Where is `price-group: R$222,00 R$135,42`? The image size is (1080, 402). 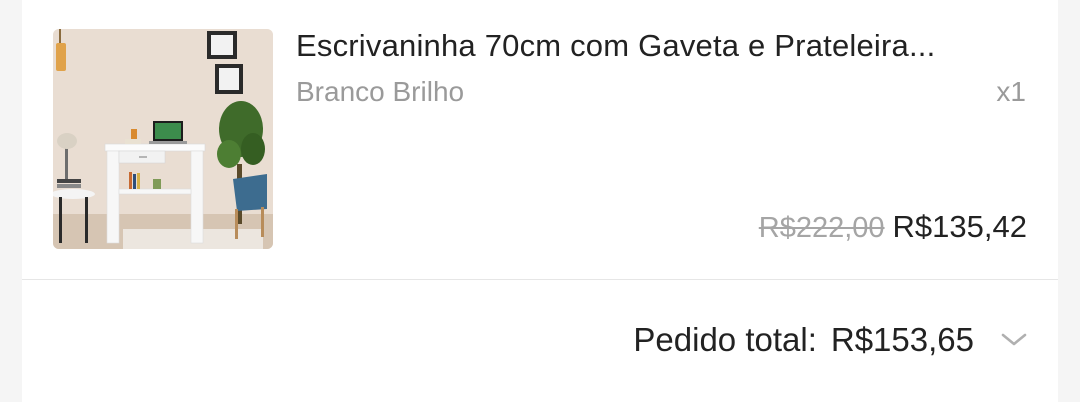 price-group: R$222,00 R$135,42 is located at coordinates (893, 227).